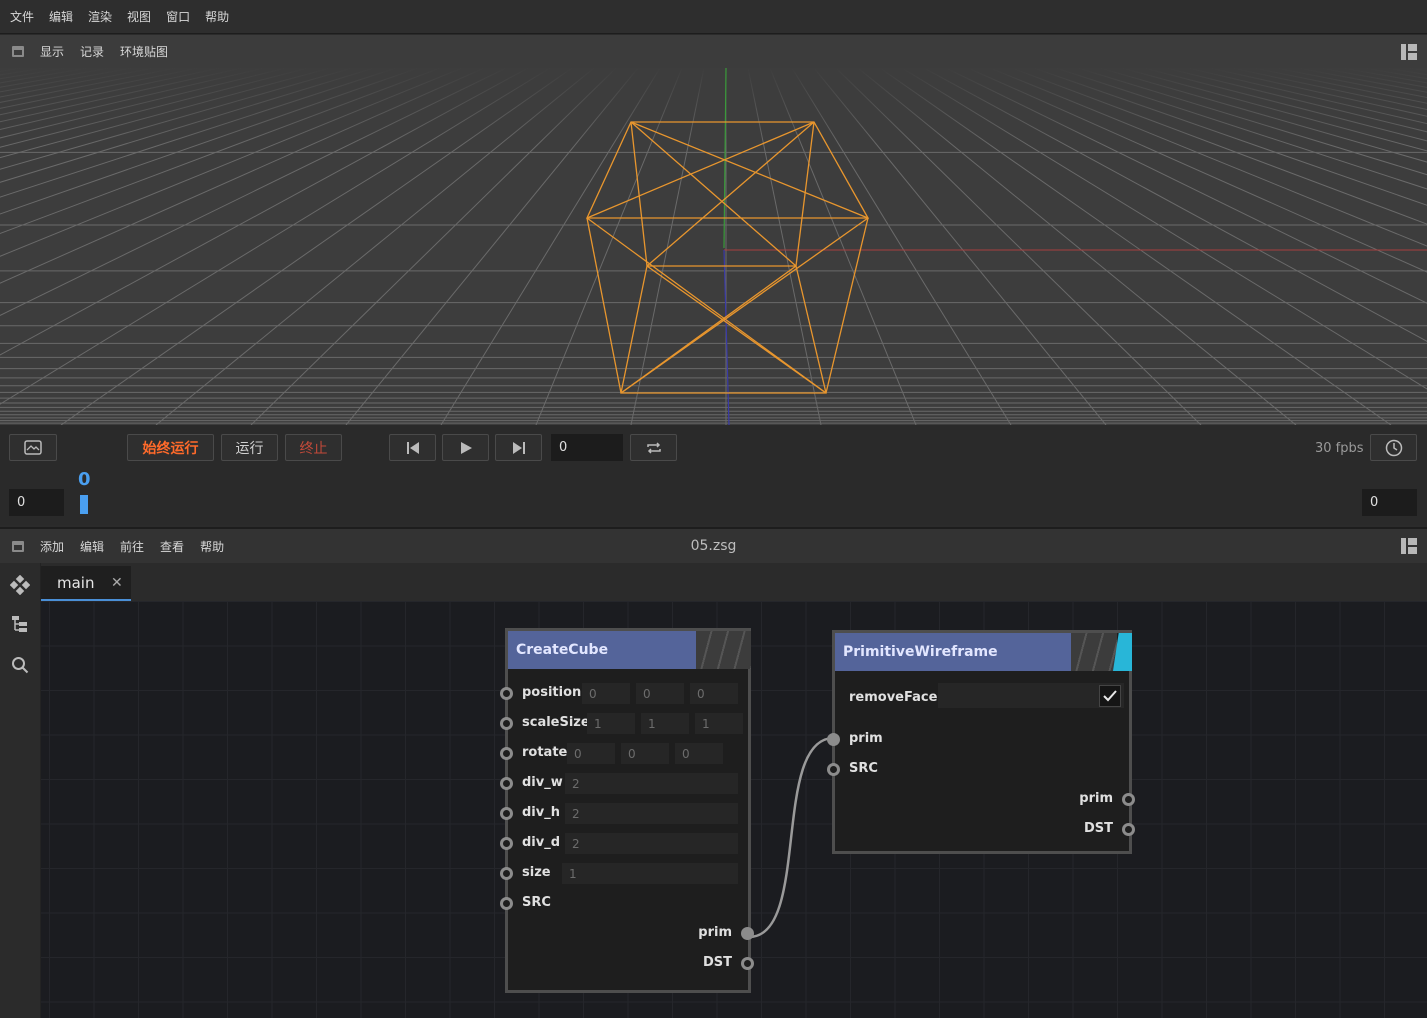 The height and width of the screenshot is (1018, 1427). Describe the element at coordinates (1031, 695) in the screenshot. I see `remove-faces-field` at that location.